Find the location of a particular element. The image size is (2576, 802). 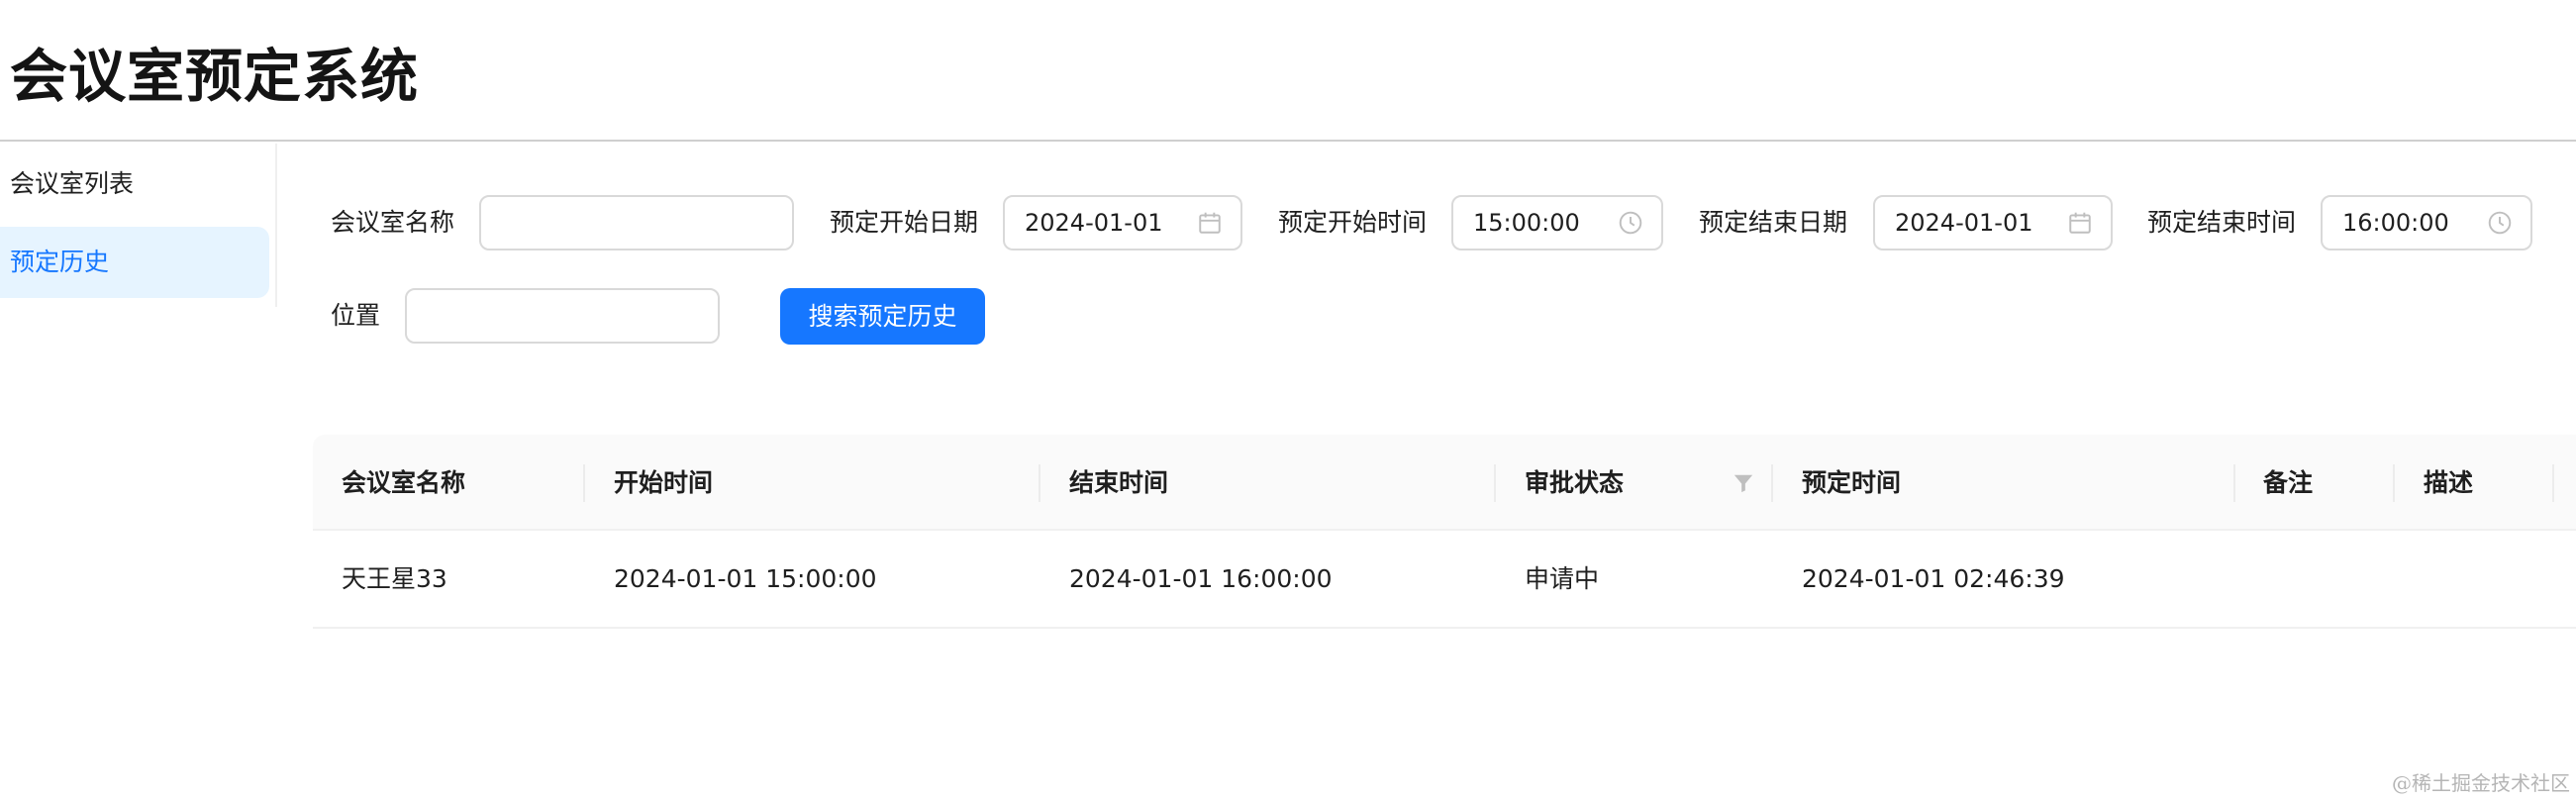

watermark: @稀土掘金技术社区 is located at coordinates (2481, 783).